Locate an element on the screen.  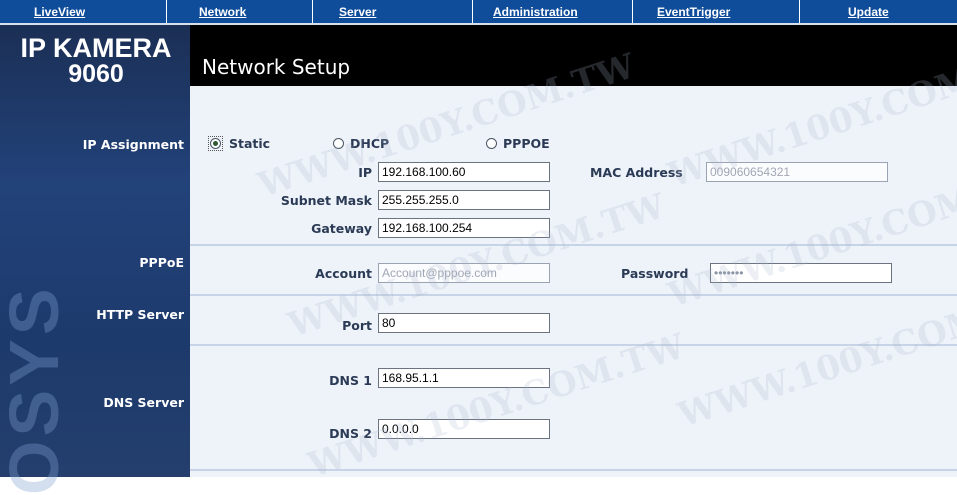
brand-decoration: OSYS is located at coordinates (36, 389).